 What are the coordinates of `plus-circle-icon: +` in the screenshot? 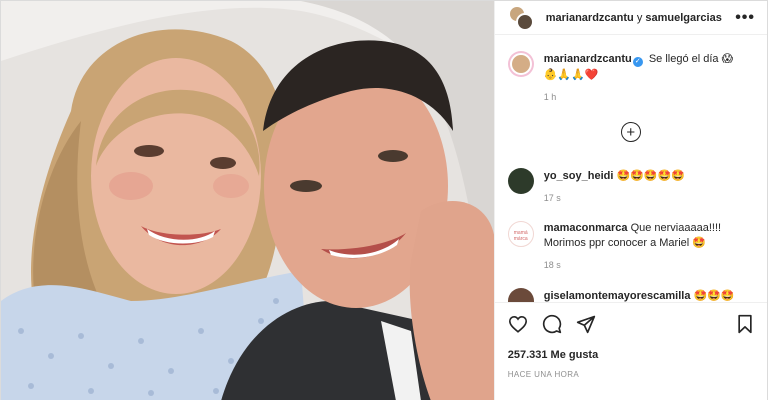 It's located at (630, 132).